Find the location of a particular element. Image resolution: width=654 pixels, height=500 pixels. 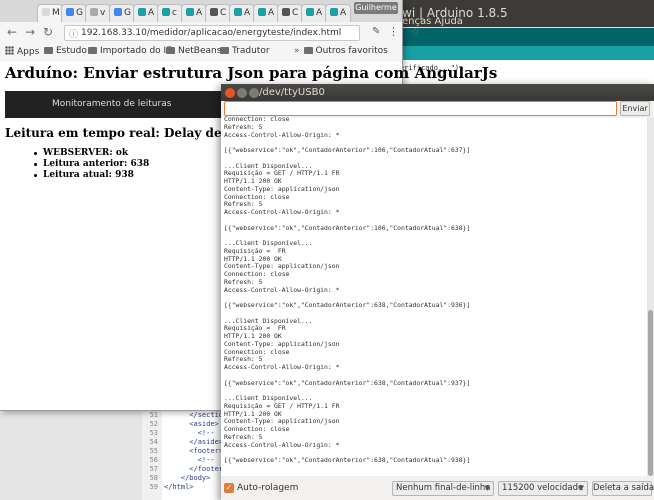

tab-label: v is located at coordinates (103, 13).